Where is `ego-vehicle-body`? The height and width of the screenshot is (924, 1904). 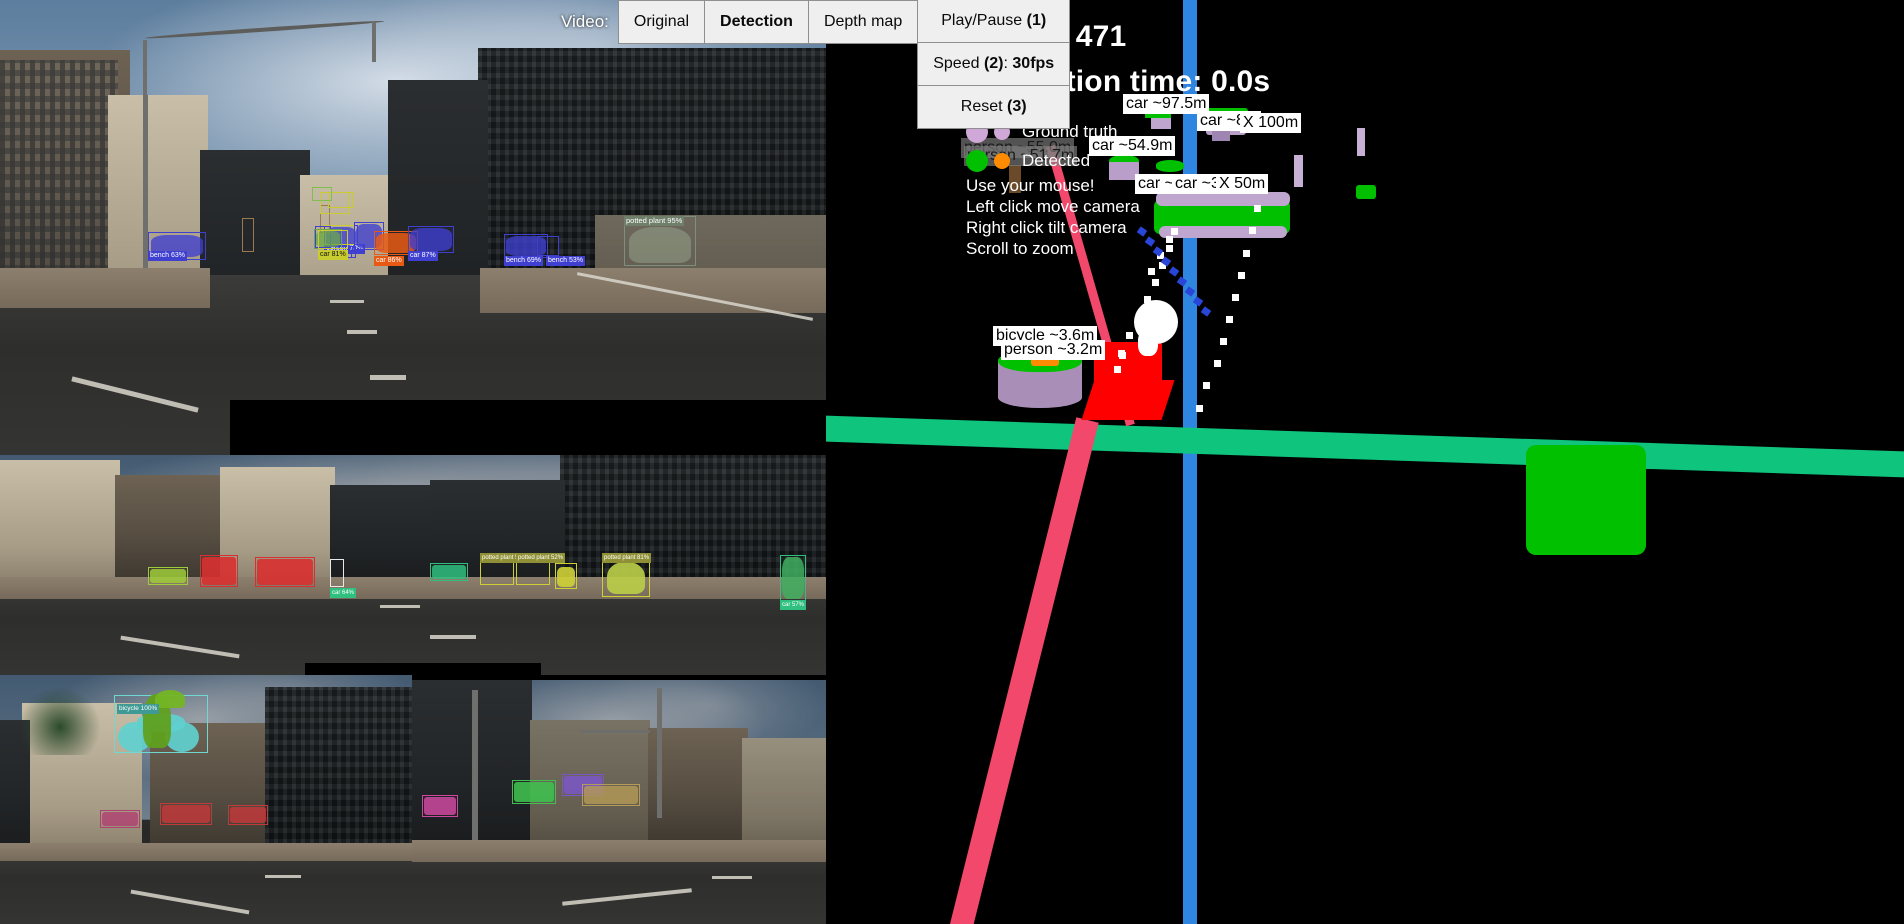
ego-vehicle-body is located at coordinates (1128, 400).